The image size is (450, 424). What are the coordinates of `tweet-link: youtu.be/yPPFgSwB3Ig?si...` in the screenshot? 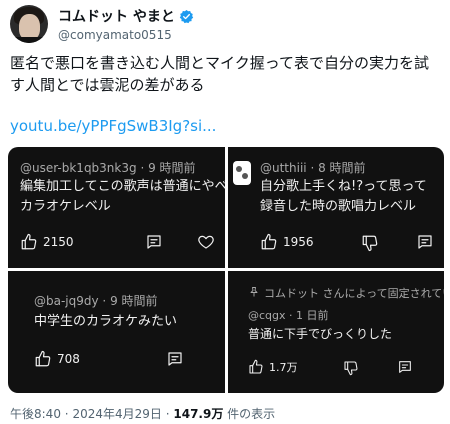 It's located at (113, 126).